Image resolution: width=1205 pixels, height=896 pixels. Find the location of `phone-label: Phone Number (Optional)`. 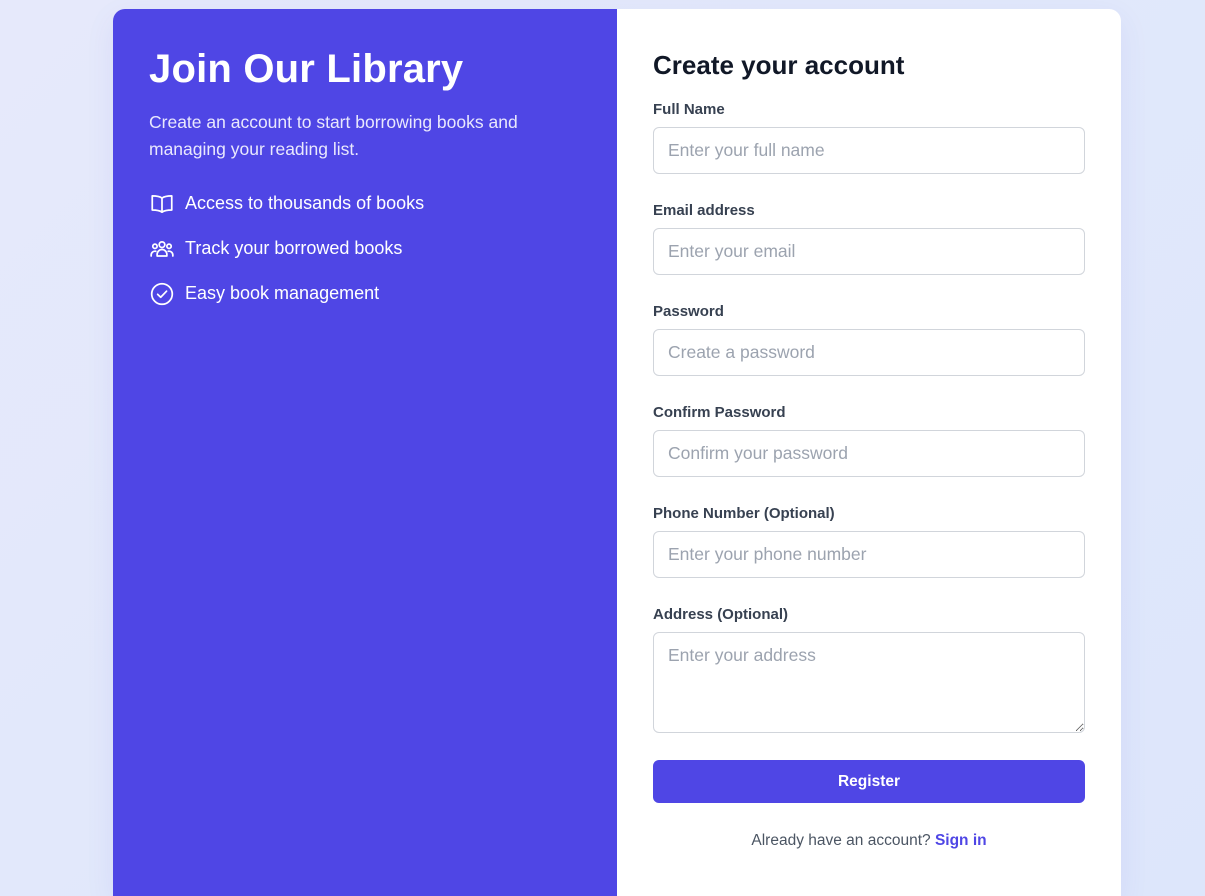

phone-label: Phone Number (Optional) is located at coordinates (744, 513).